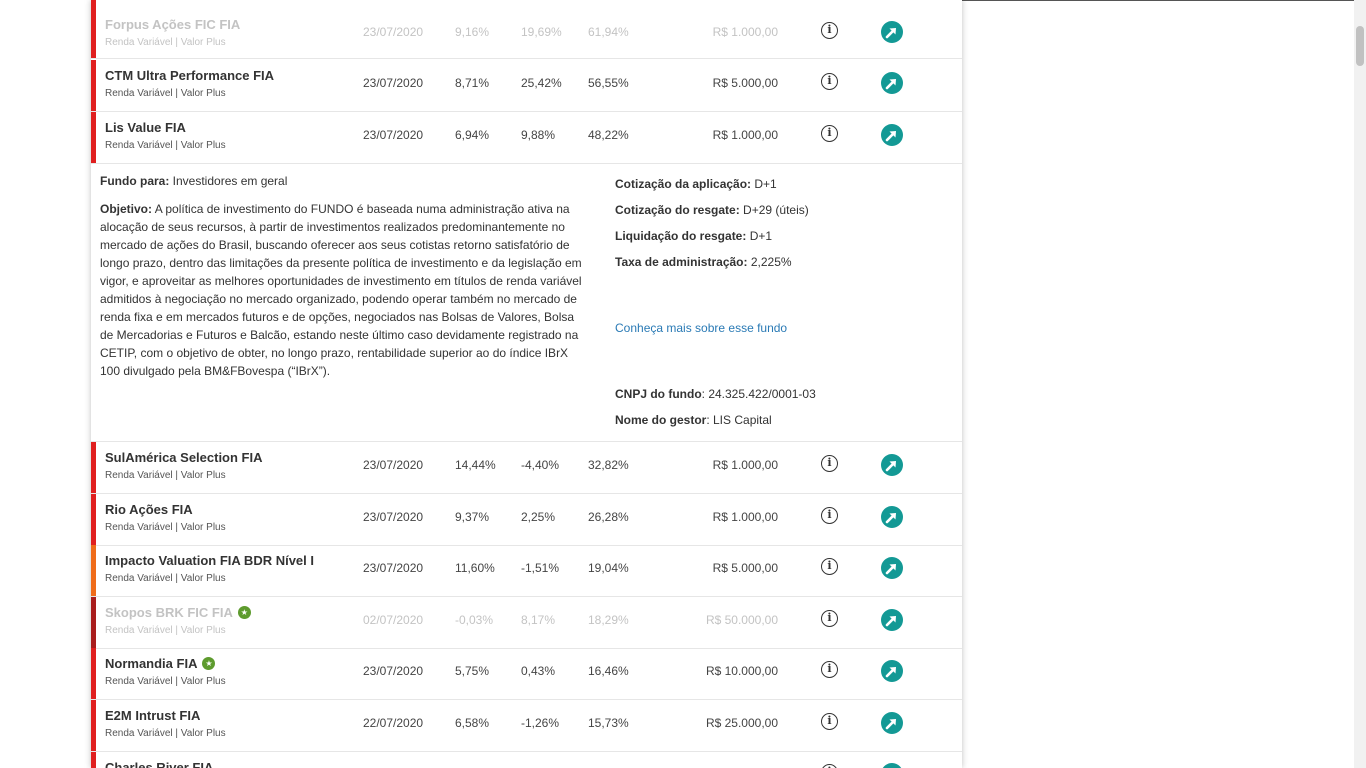 This screenshot has height=768, width=1366. What do you see at coordinates (472, 723) in the screenshot?
I see `fund-return-month: 6,58%` at bounding box center [472, 723].